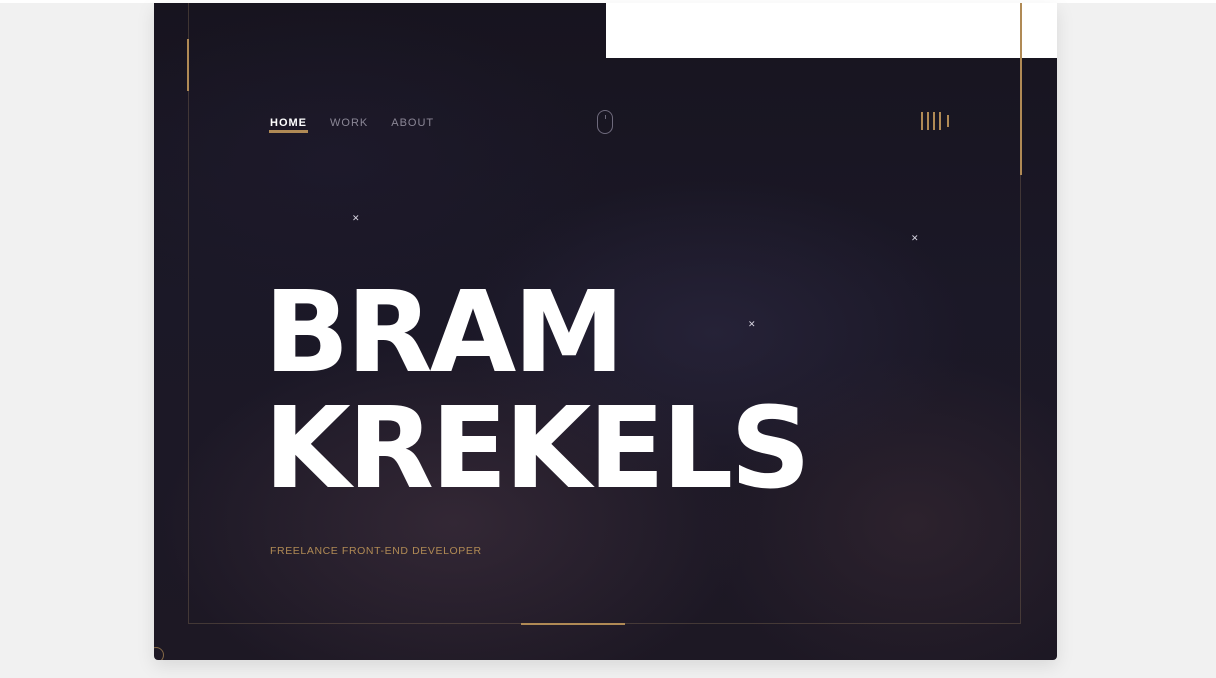  I want to click on mouse-scroll-icon, so click(605, 122).